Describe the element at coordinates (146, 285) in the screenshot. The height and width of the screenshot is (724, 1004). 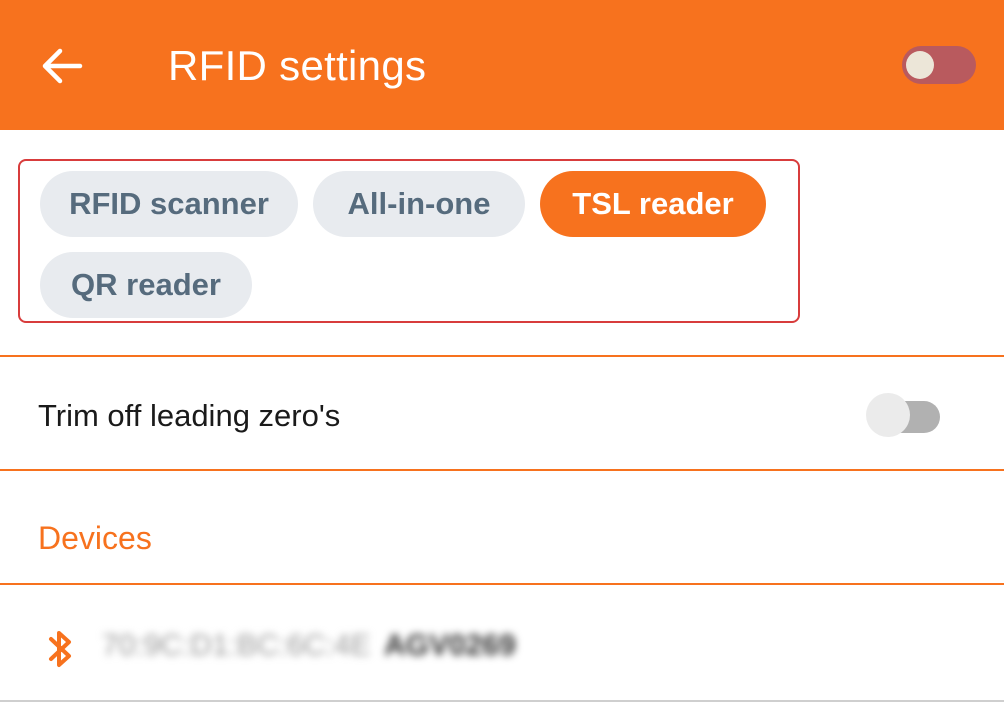
I see `chip-qr-reader: QR reader` at that location.